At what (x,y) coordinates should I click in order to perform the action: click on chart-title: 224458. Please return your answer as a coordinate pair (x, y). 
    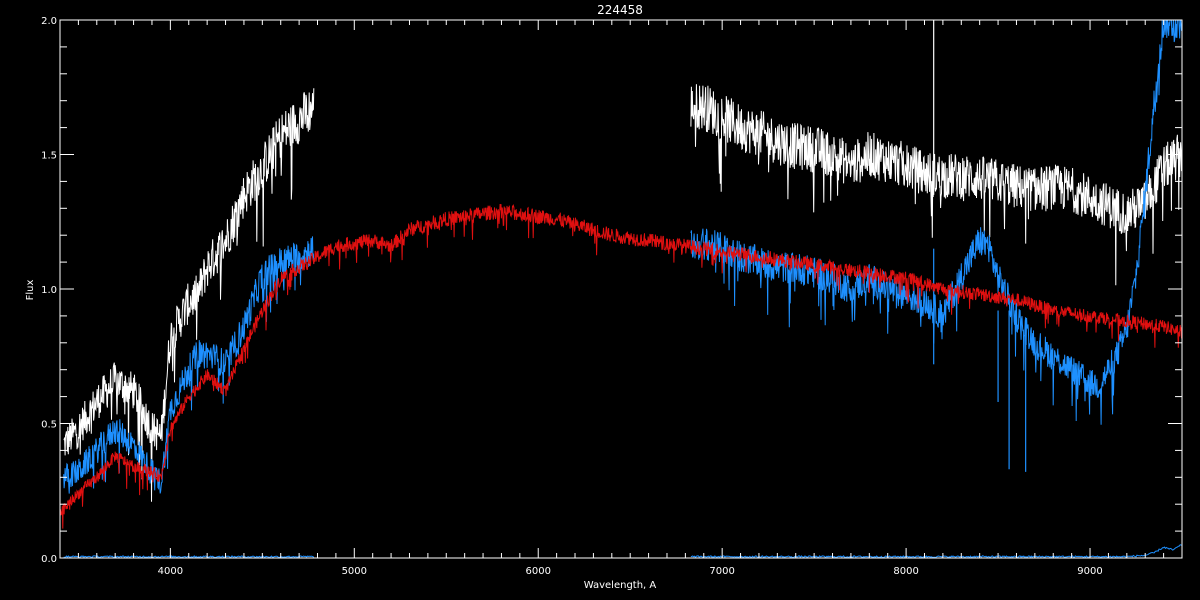
    Looking at the image, I should click on (620, 10).